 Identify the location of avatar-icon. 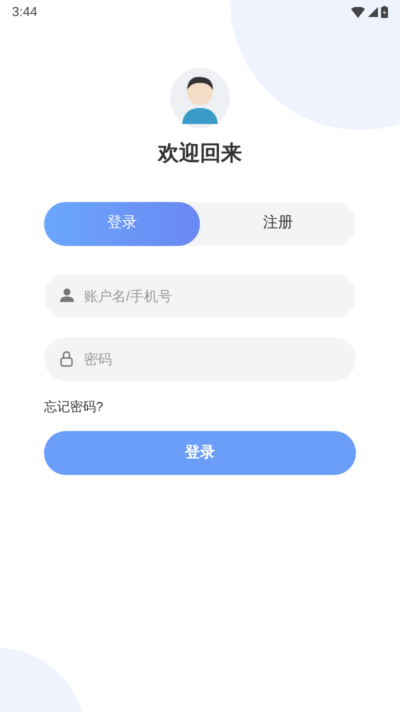
(200, 98).